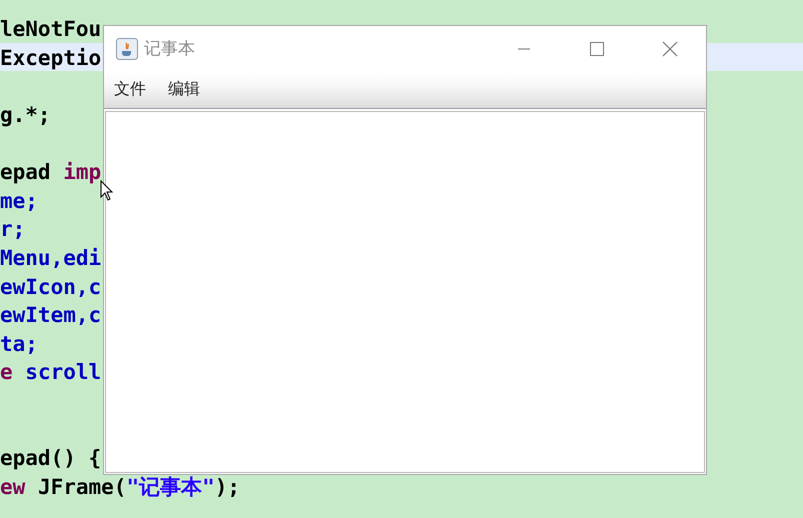  Describe the element at coordinates (130, 89) in the screenshot. I see `menu-item: 文件` at that location.